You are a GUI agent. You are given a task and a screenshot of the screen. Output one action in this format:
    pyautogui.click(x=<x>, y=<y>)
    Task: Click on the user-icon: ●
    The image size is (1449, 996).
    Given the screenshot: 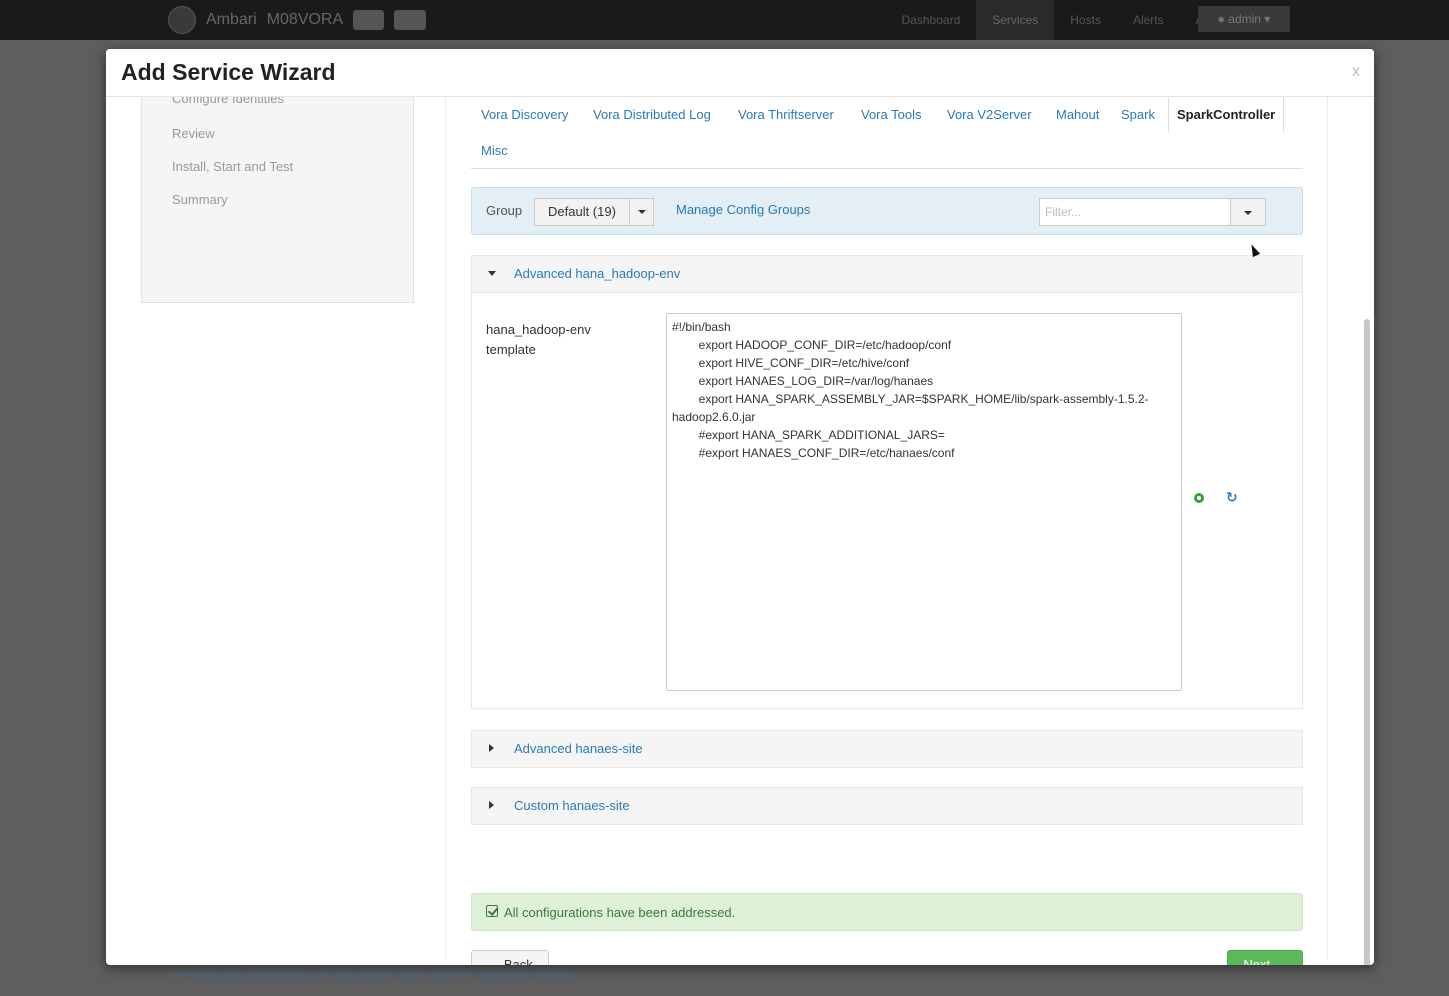 What is the action you would take?
    pyautogui.click(x=1221, y=19)
    